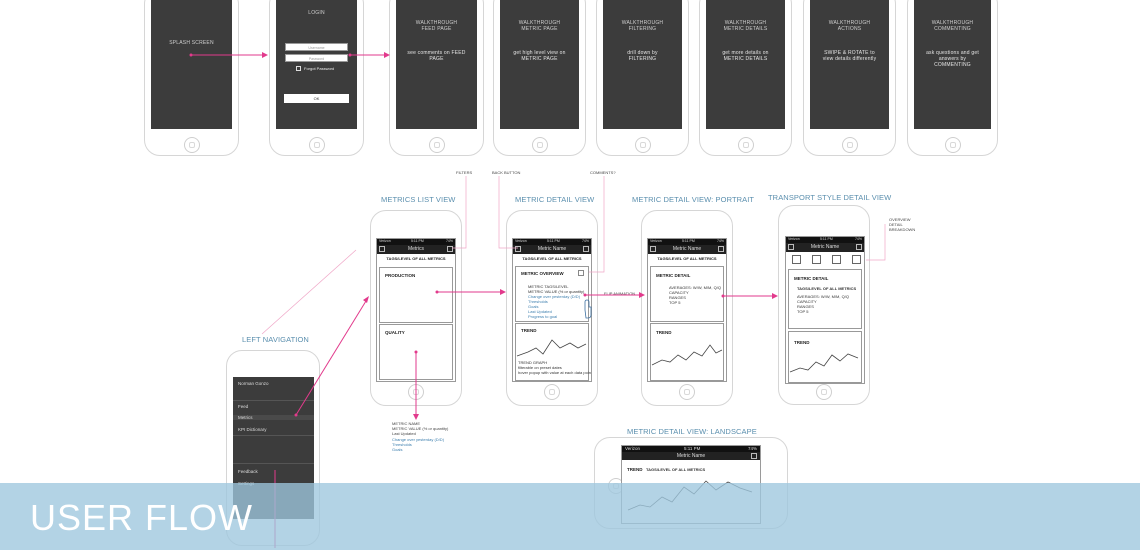  Describe the element at coordinates (597, 224) in the screenshot. I see `callout-line-comments` at that location.